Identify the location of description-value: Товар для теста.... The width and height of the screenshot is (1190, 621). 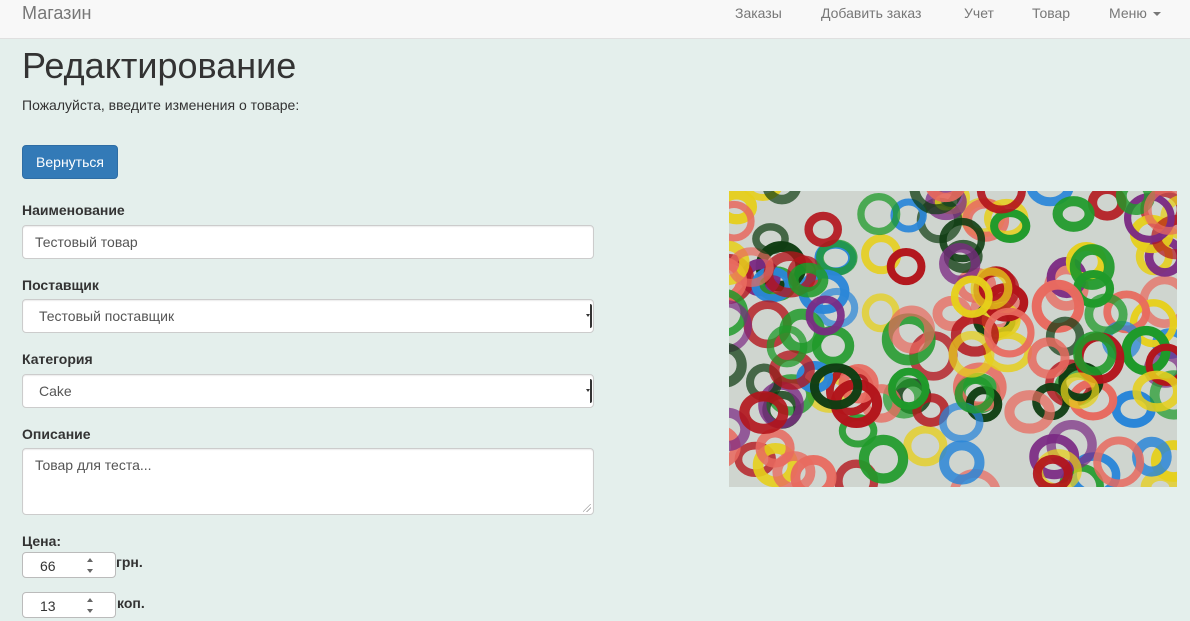
(93, 465).